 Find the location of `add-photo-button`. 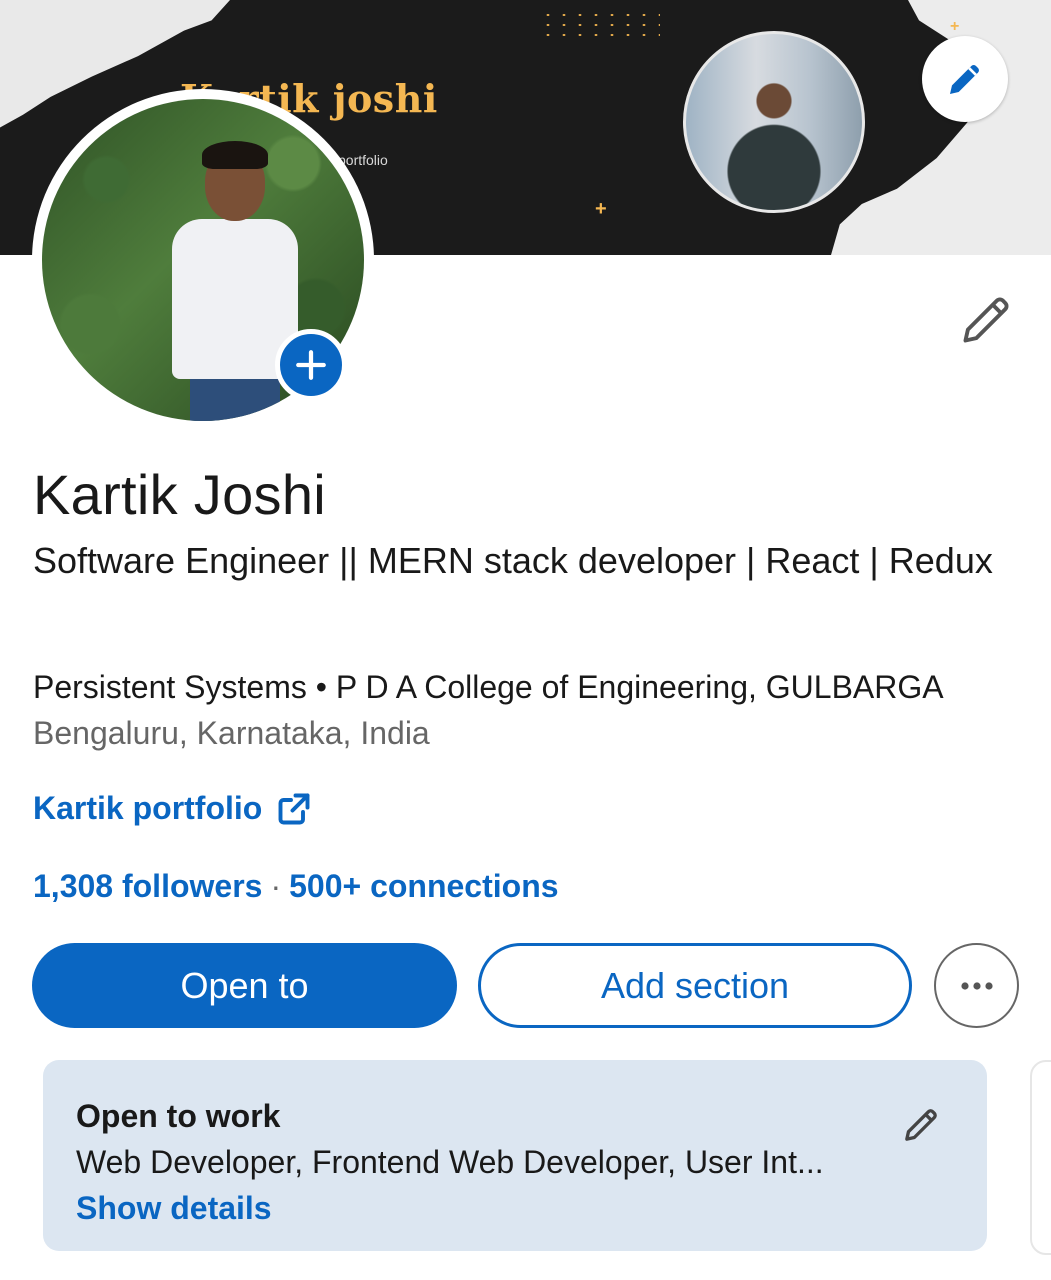

add-photo-button is located at coordinates (311, 365).